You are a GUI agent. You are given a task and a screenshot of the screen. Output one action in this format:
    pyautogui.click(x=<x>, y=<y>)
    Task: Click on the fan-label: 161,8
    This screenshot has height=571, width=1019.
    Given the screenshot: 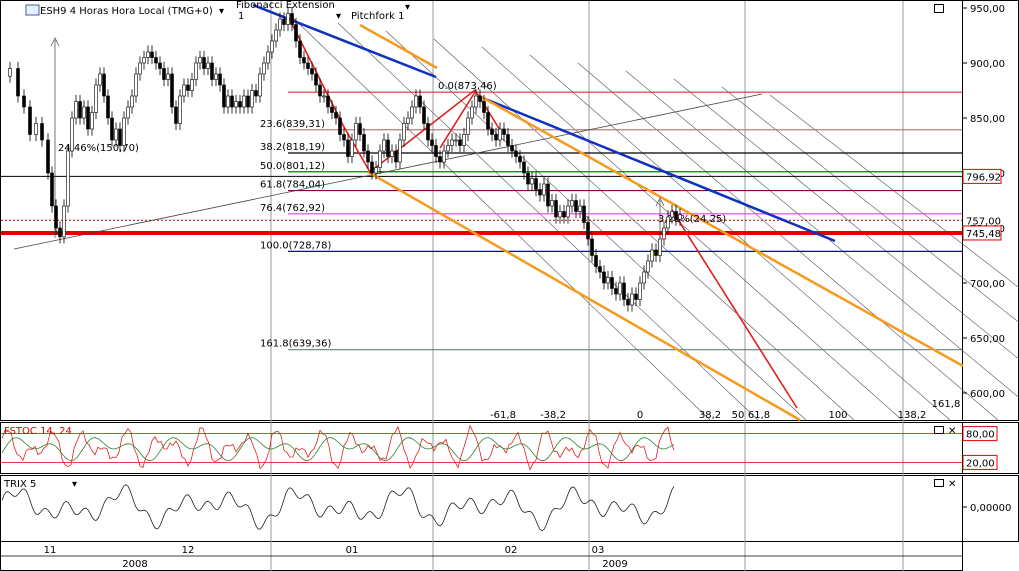 What is the action you would take?
    pyautogui.click(x=946, y=404)
    